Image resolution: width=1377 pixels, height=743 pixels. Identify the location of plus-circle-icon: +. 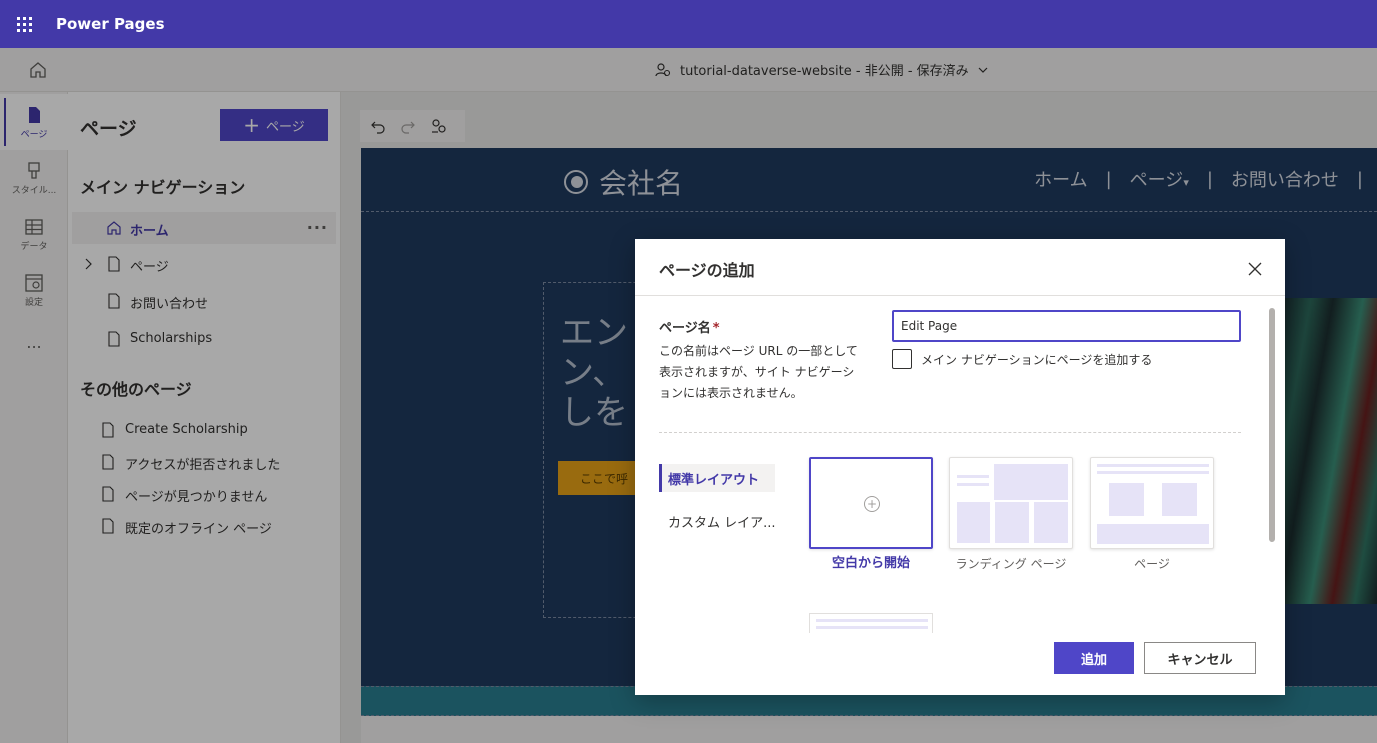
(872, 504).